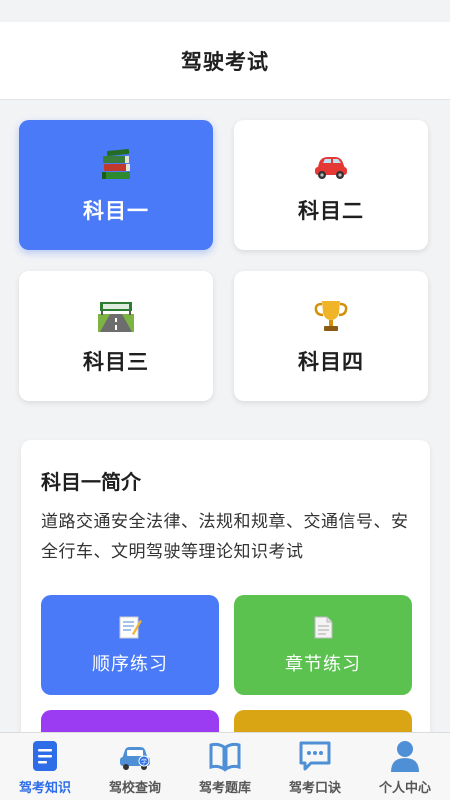 This screenshot has height=800, width=450. I want to click on trophy-icon, so click(331, 316).